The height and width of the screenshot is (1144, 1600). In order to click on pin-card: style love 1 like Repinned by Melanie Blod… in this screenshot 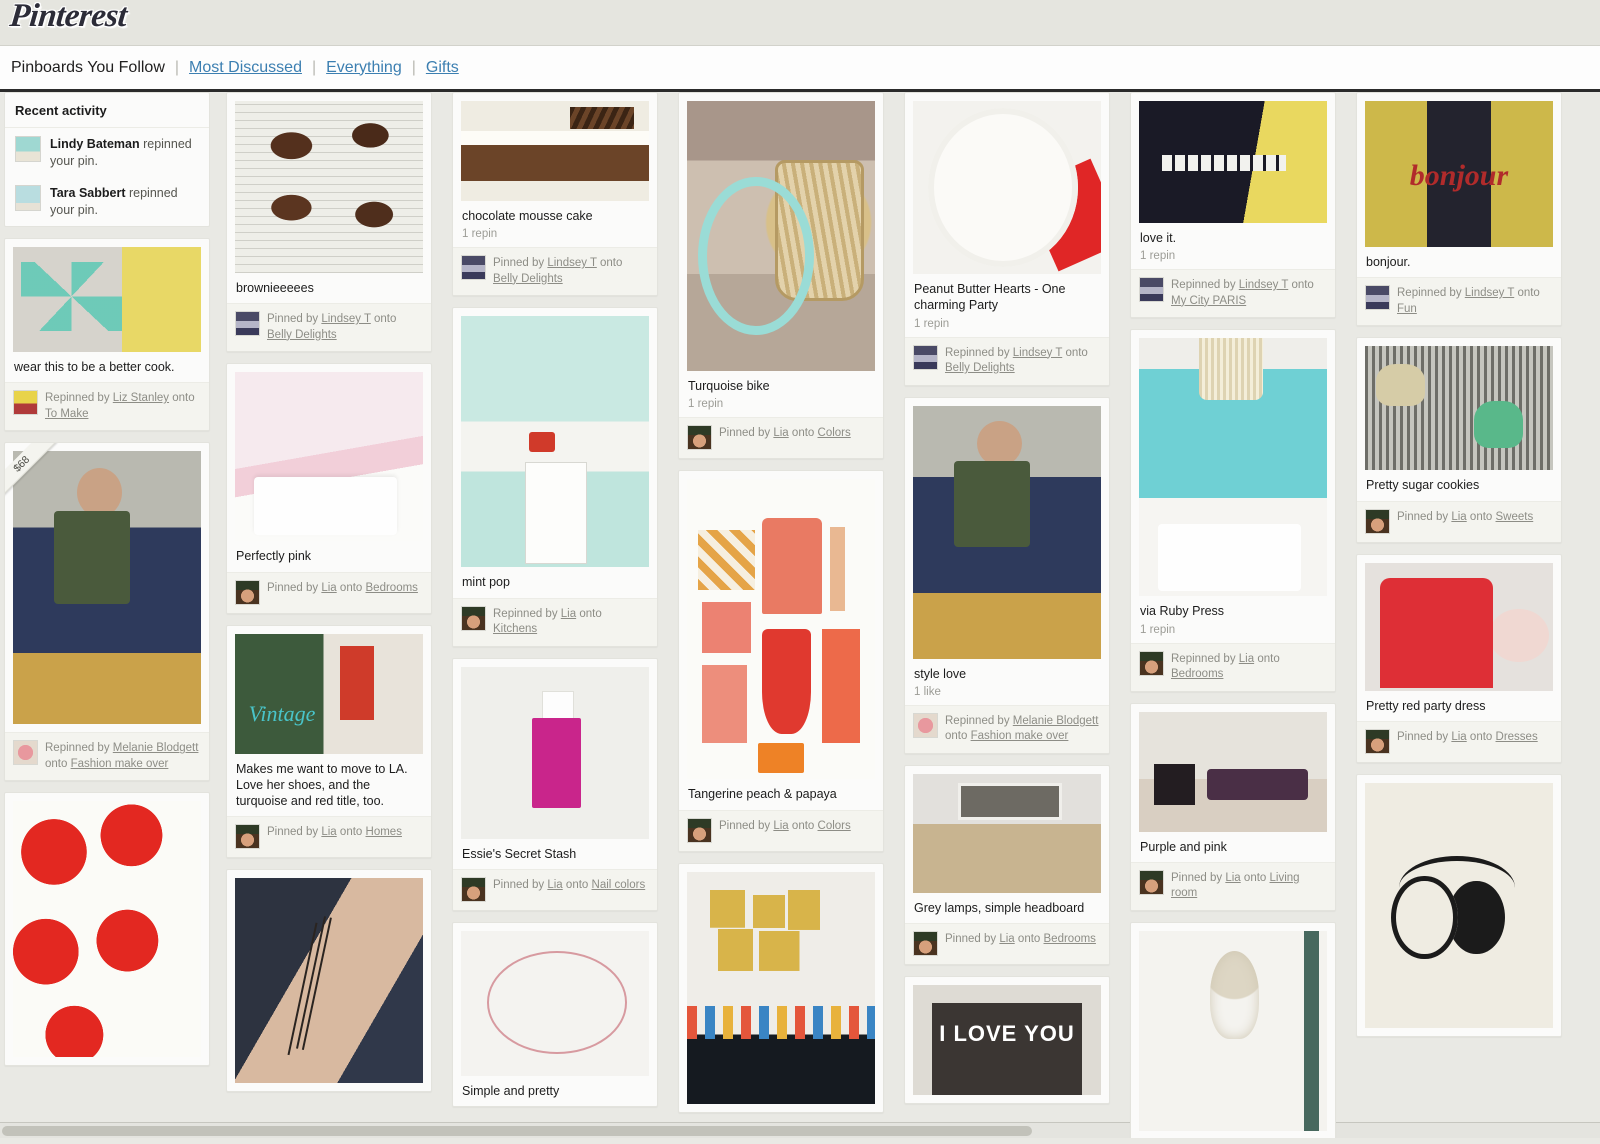, I will do `click(1007, 575)`.